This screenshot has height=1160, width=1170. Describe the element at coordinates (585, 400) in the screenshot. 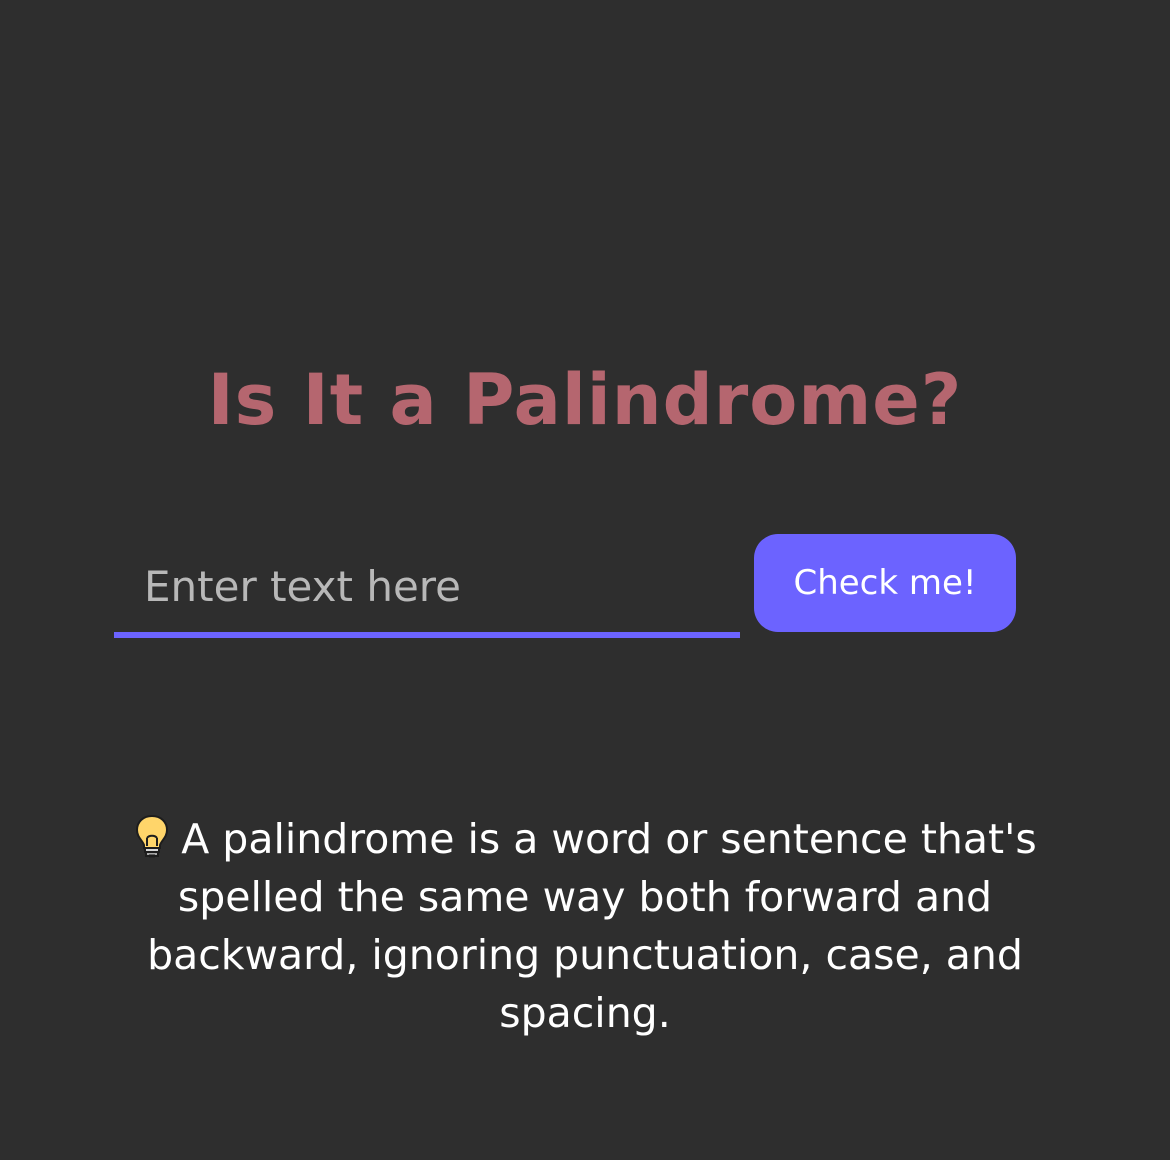

I see `page-title: Is It a Palindrome?` at that location.